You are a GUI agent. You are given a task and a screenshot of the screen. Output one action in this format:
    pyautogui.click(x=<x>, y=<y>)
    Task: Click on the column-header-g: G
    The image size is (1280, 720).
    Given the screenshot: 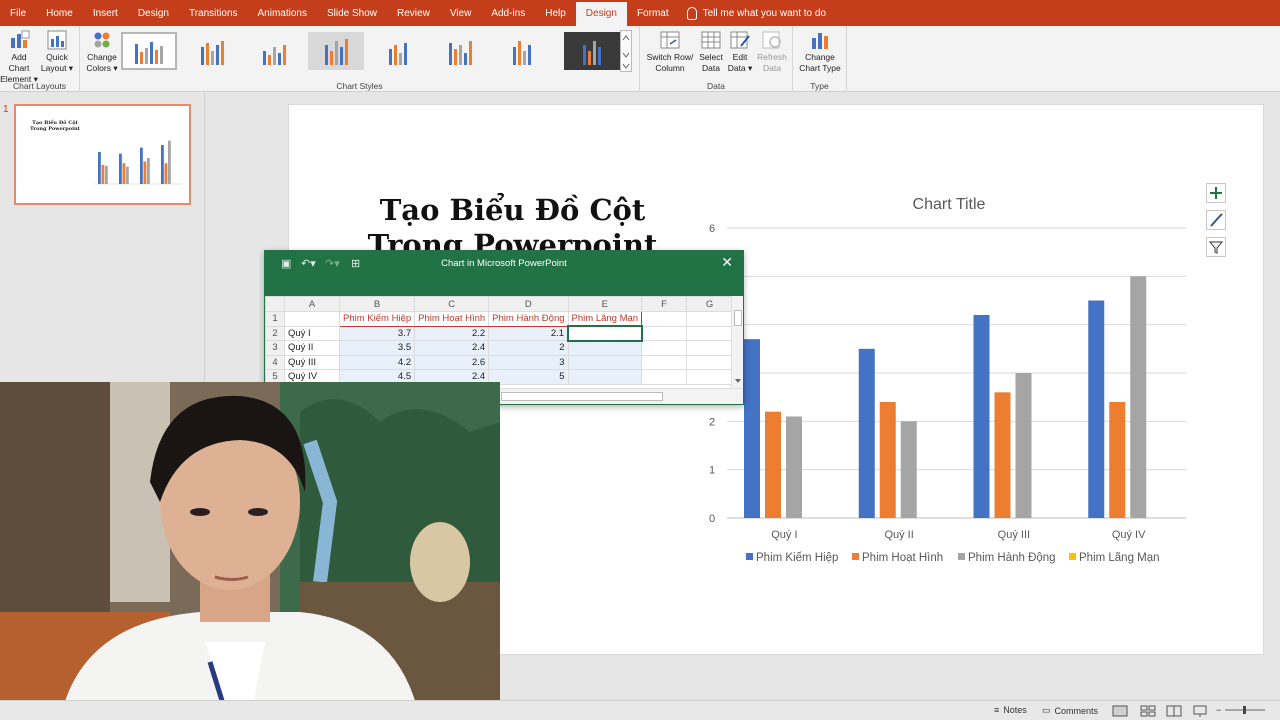 What is the action you would take?
    pyautogui.click(x=710, y=304)
    